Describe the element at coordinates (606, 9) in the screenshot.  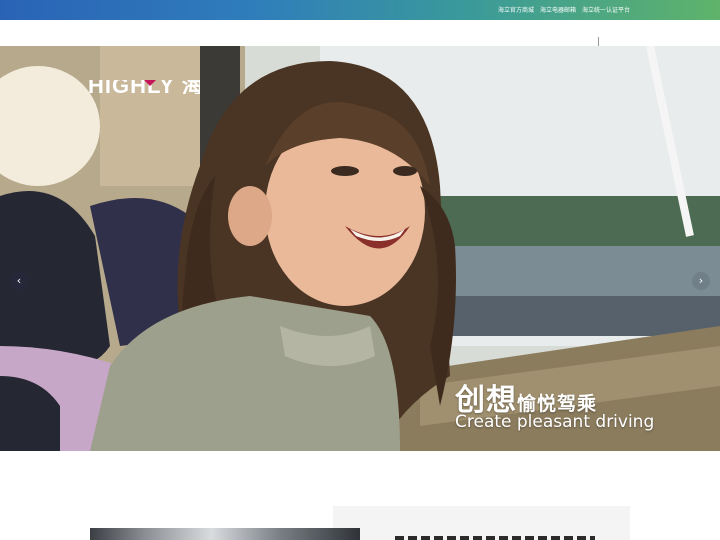
I see `unified-auth-link: 海立统一认证平台` at that location.